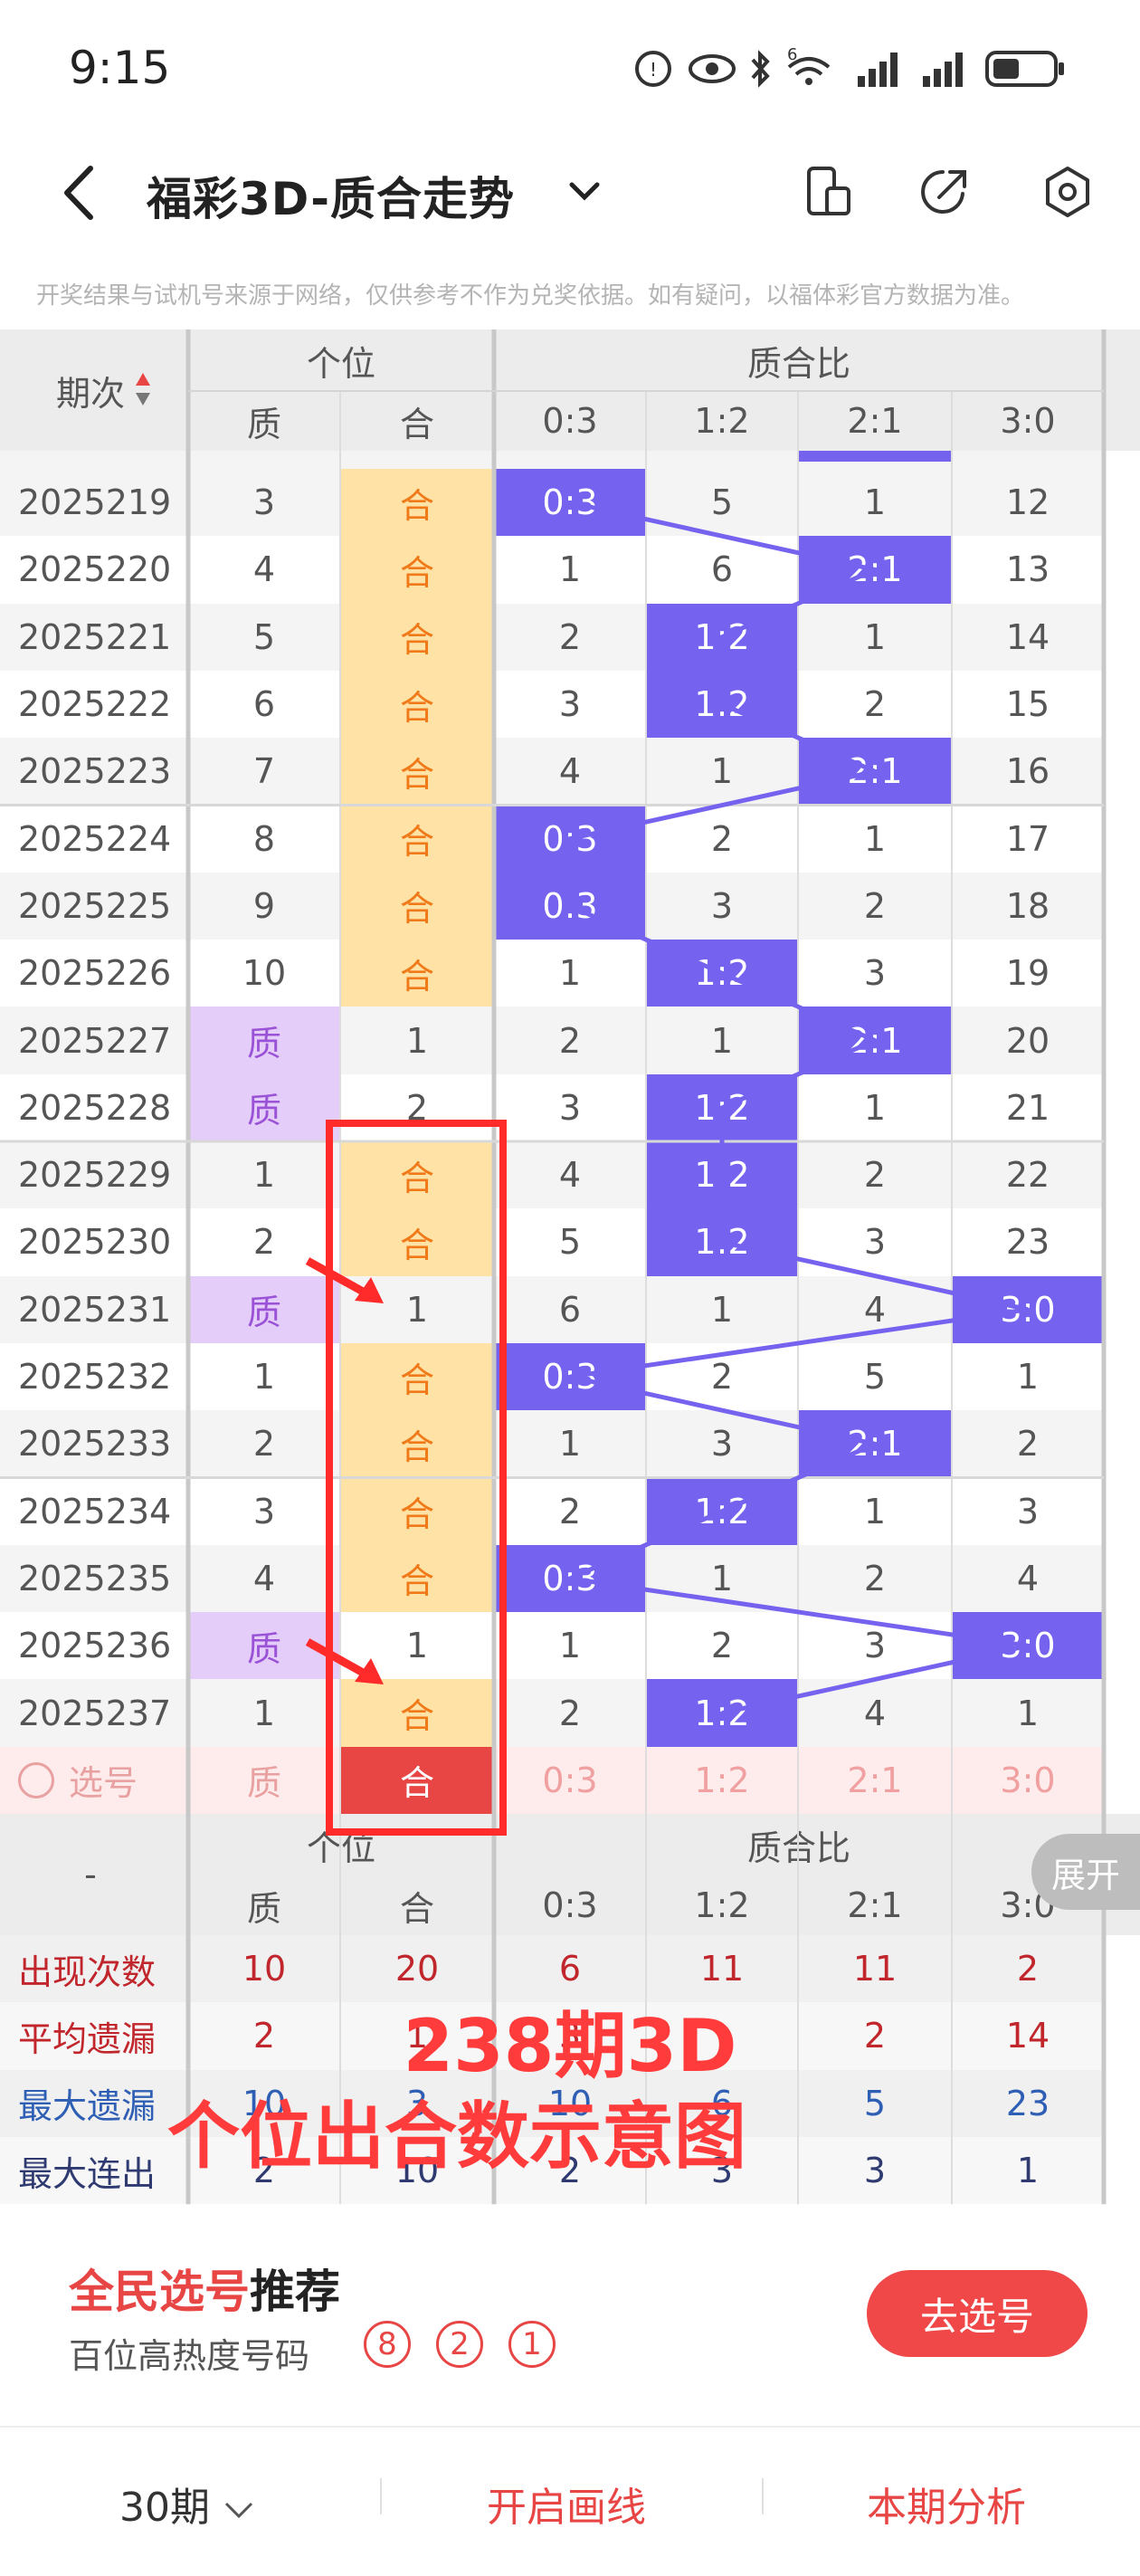 The width and height of the screenshot is (1140, 2576). Describe the element at coordinates (457, 2137) in the screenshot. I see `overlay-title-line2: 个位出合数示意图` at that location.